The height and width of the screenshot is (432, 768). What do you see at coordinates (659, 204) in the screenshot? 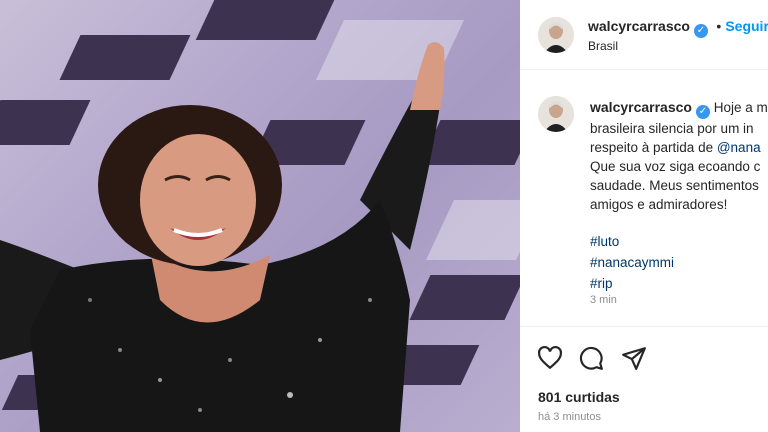
I see `caption-line: amigos e admiradores!` at bounding box center [659, 204].